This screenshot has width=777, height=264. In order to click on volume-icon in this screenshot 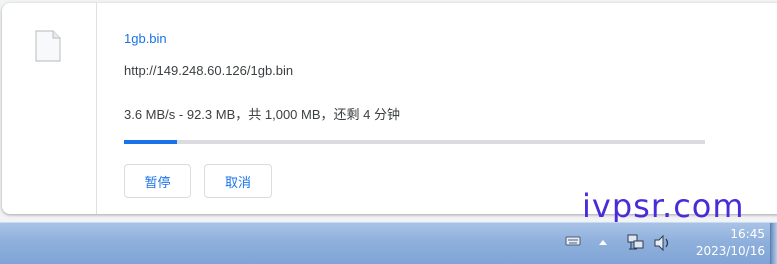, I will do `click(663, 243)`.